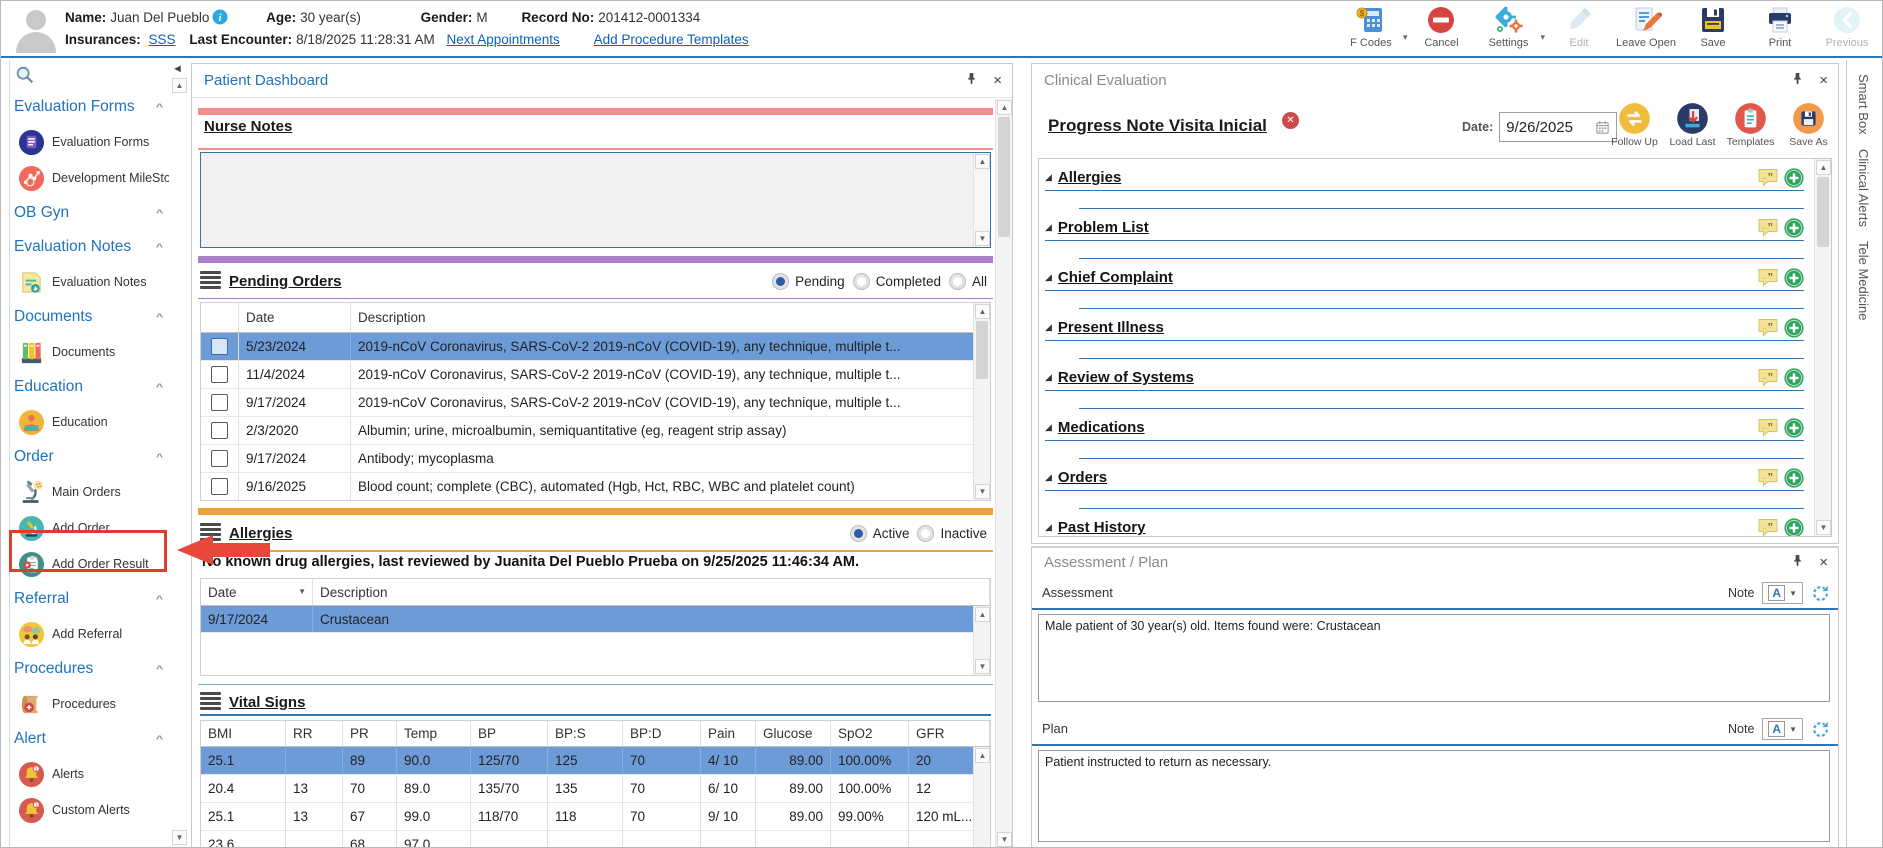 This screenshot has width=1883, height=848. What do you see at coordinates (89, 457) in the screenshot?
I see `sidebar-group-order: Order ^` at bounding box center [89, 457].